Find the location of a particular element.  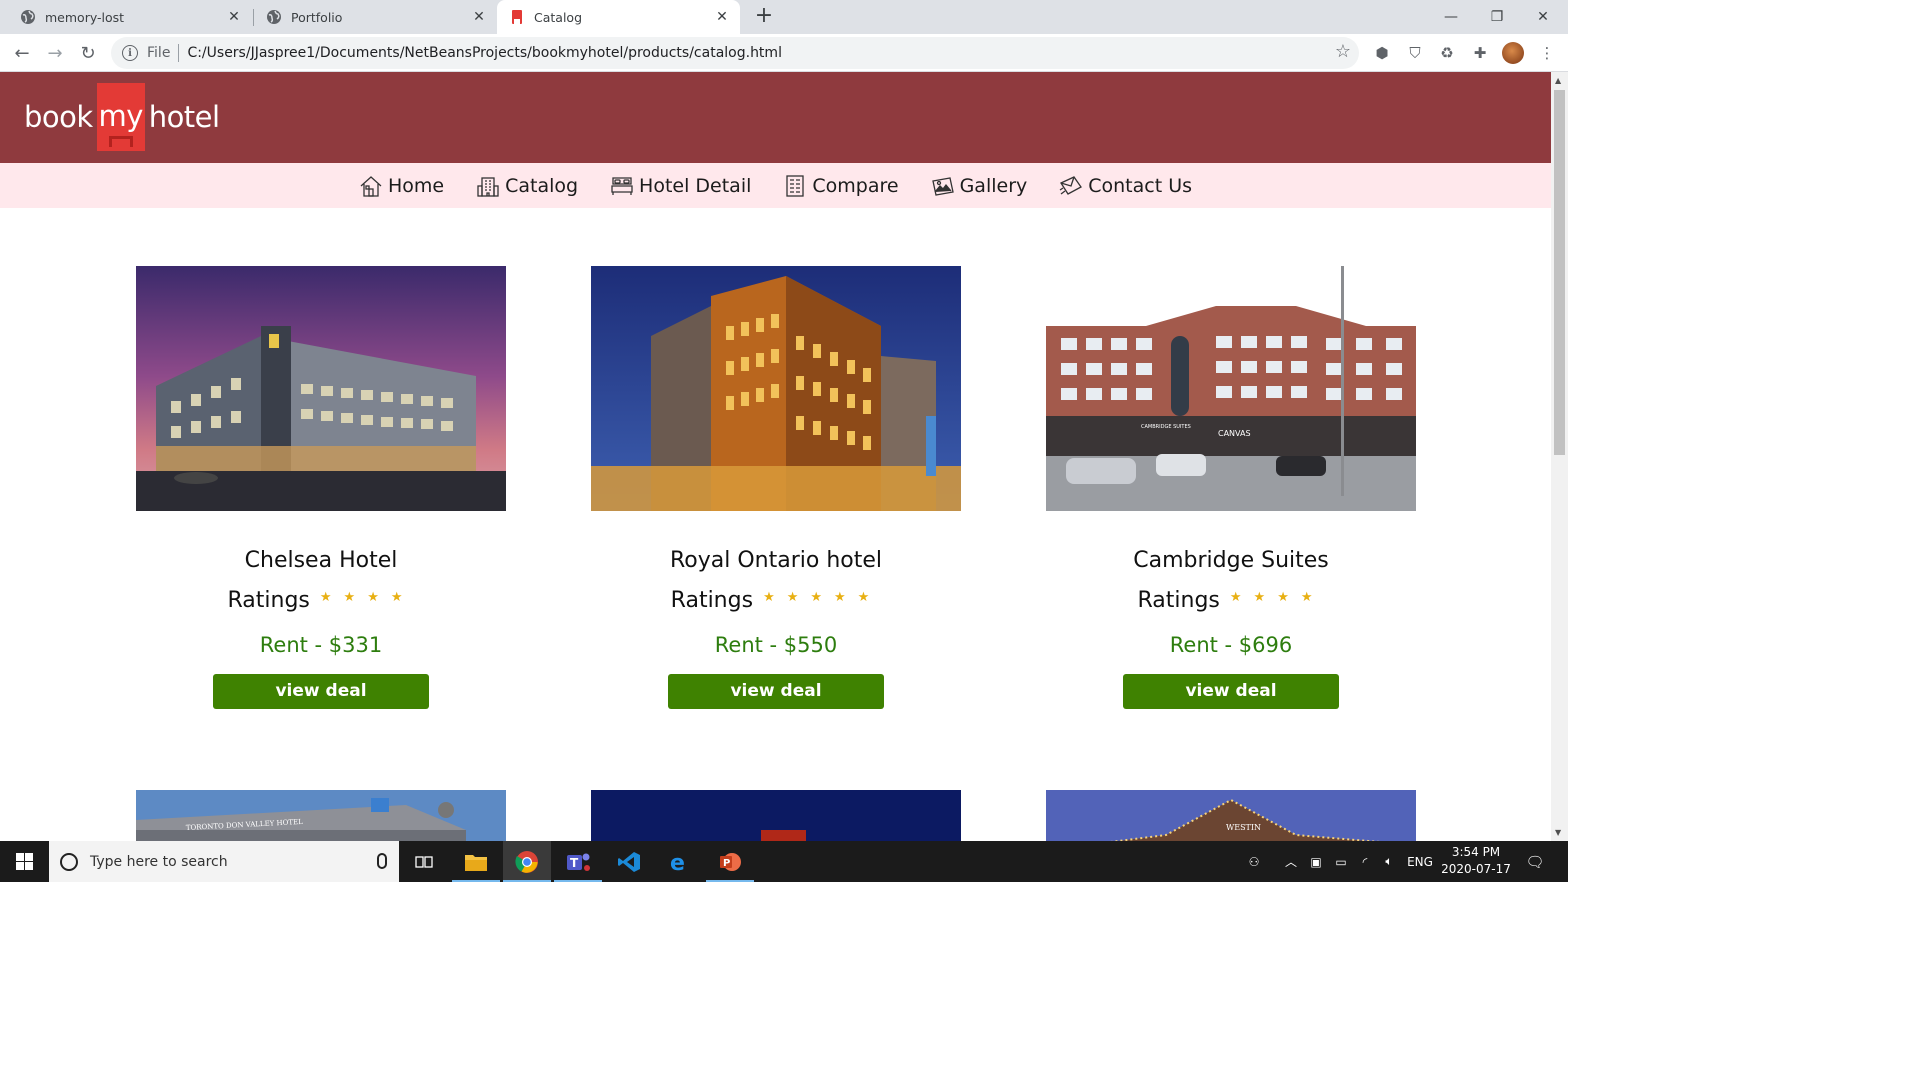

hotel-photo-royal-ontario is located at coordinates (776, 388).